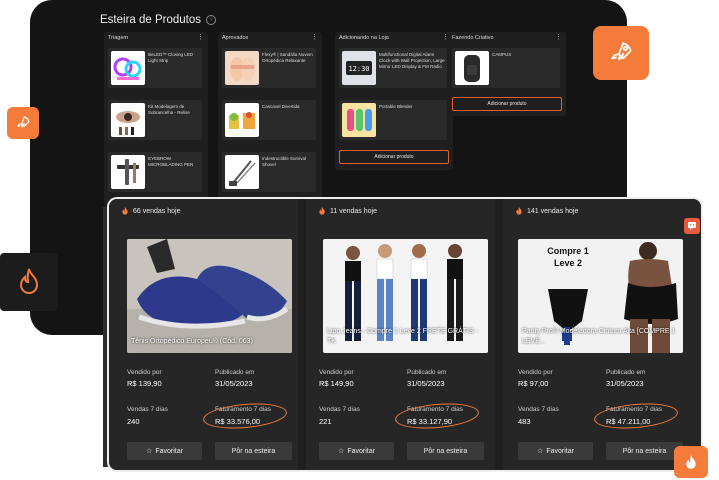  I want to click on chat-button, so click(692, 226).